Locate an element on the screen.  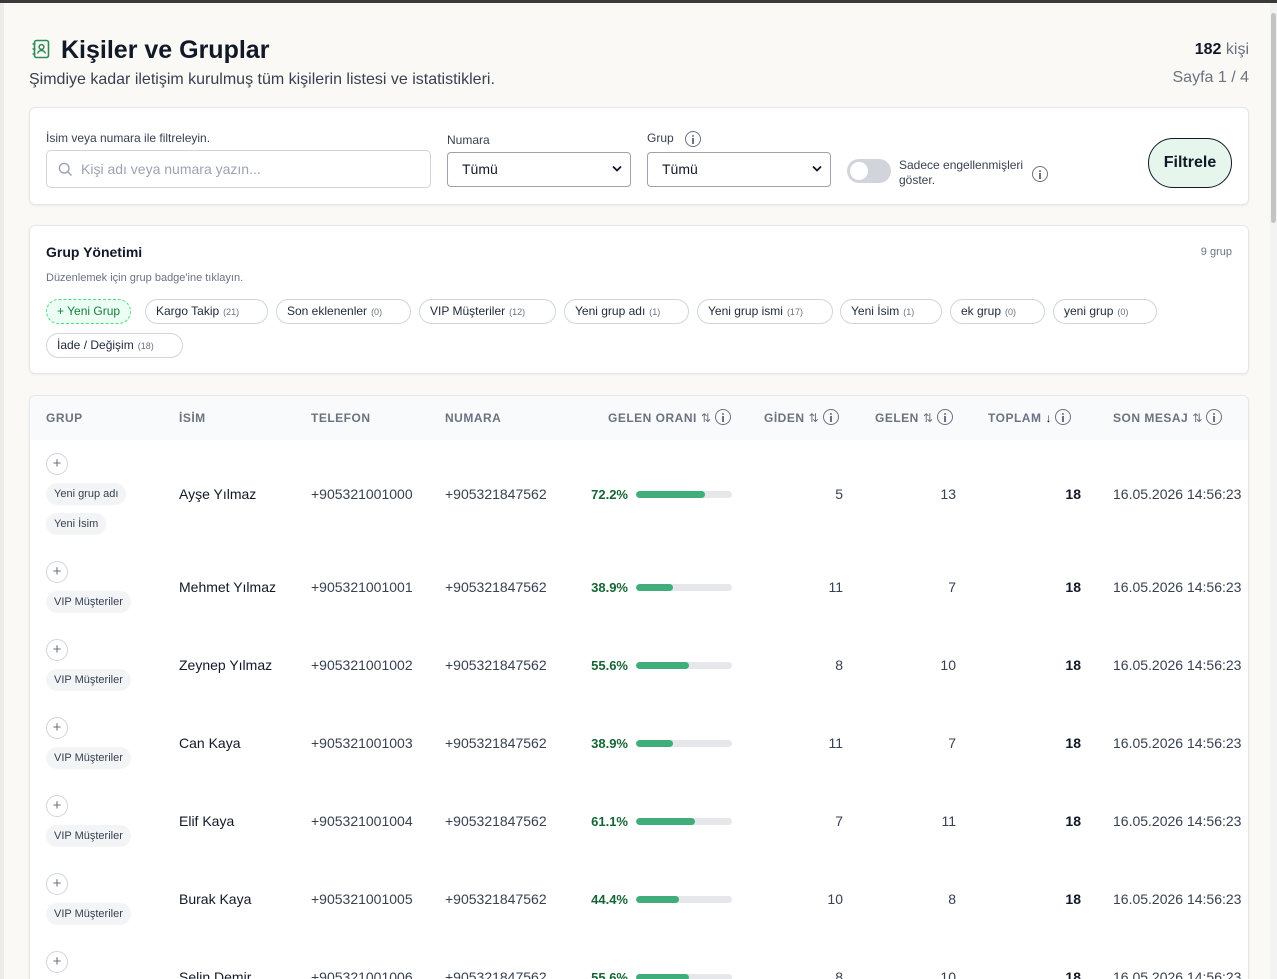
group-badge: Son eklenenler (0) is located at coordinates (343, 311).